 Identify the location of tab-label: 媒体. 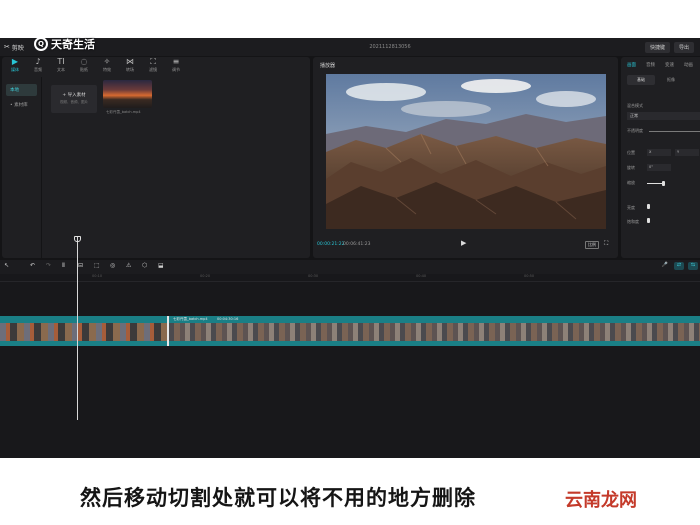
(15, 69).